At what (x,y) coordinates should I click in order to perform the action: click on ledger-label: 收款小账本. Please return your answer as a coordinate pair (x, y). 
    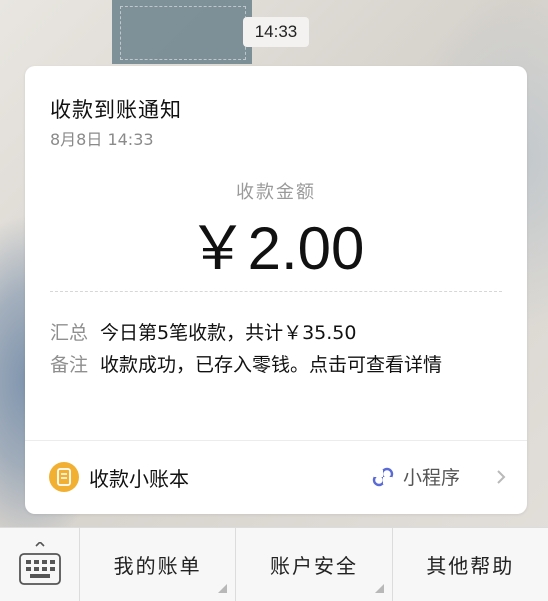
    Looking at the image, I should click on (139, 477).